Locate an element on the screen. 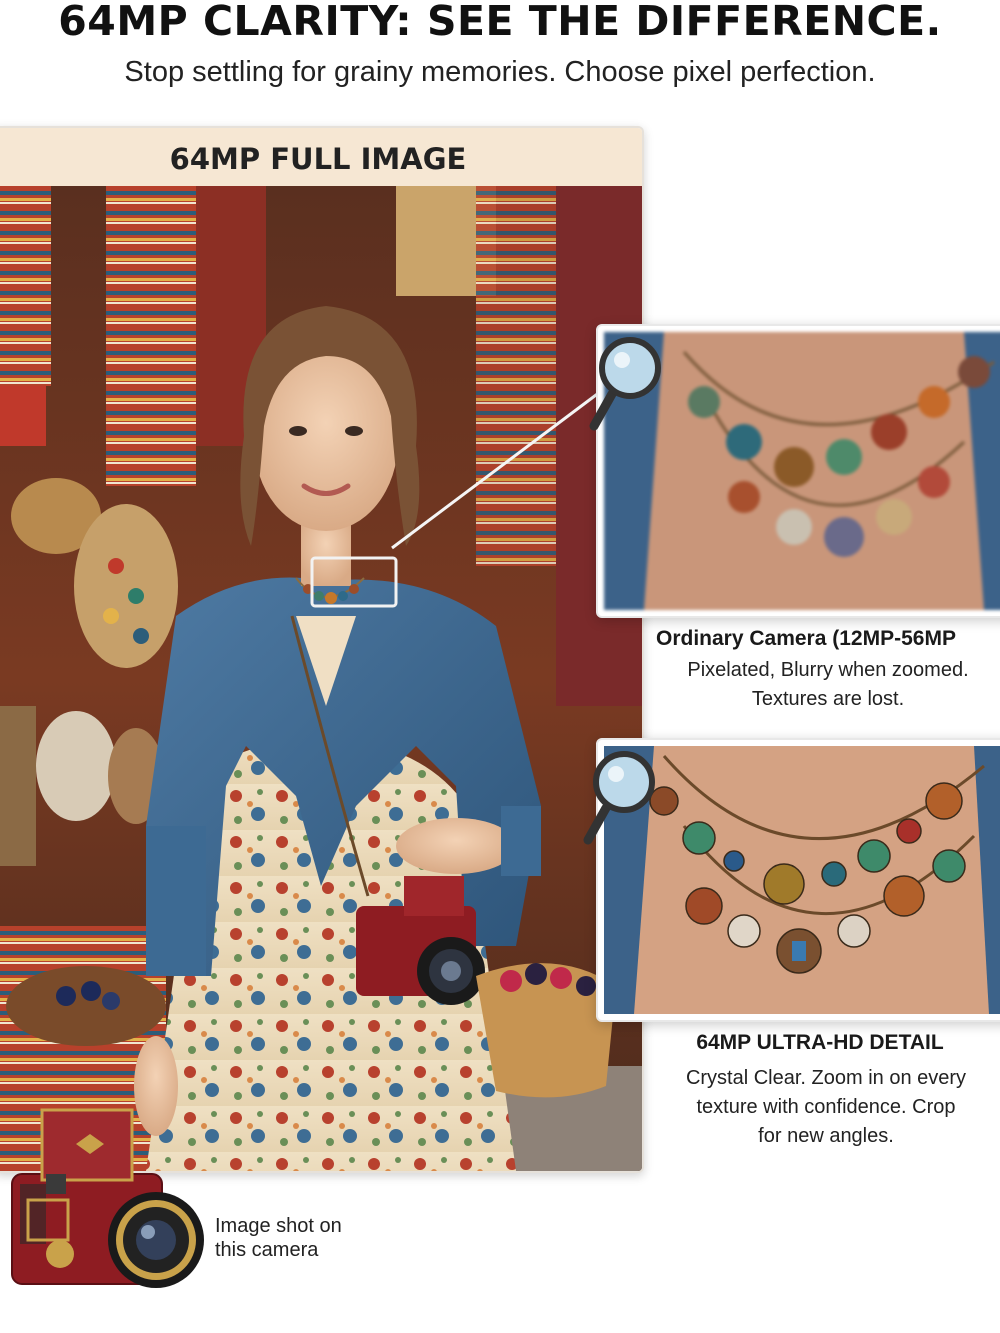 The image size is (1000, 1333). camera-note-line2: this camera is located at coordinates (267, 1250).